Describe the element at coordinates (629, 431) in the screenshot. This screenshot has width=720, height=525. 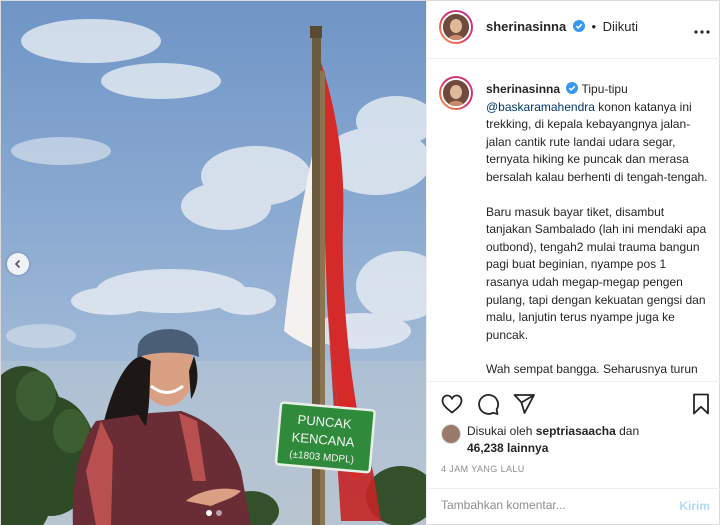
I see `liked-by-and: dan` at that location.